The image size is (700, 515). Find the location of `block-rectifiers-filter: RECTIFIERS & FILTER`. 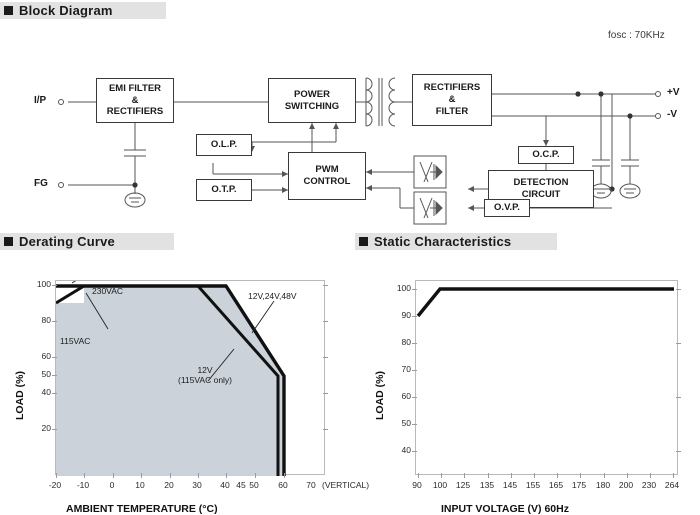

block-rectifiers-filter: RECTIFIERS & FILTER is located at coordinates (452, 100).